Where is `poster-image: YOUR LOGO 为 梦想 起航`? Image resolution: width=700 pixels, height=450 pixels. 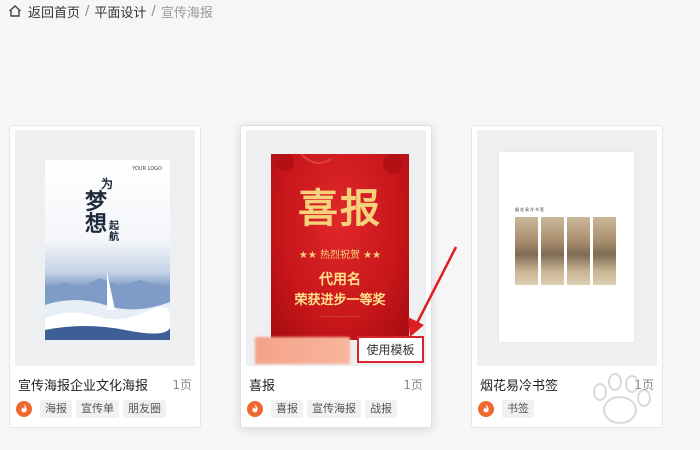
poster-image: YOUR LOGO 为 梦想 起航 is located at coordinates (107, 250).